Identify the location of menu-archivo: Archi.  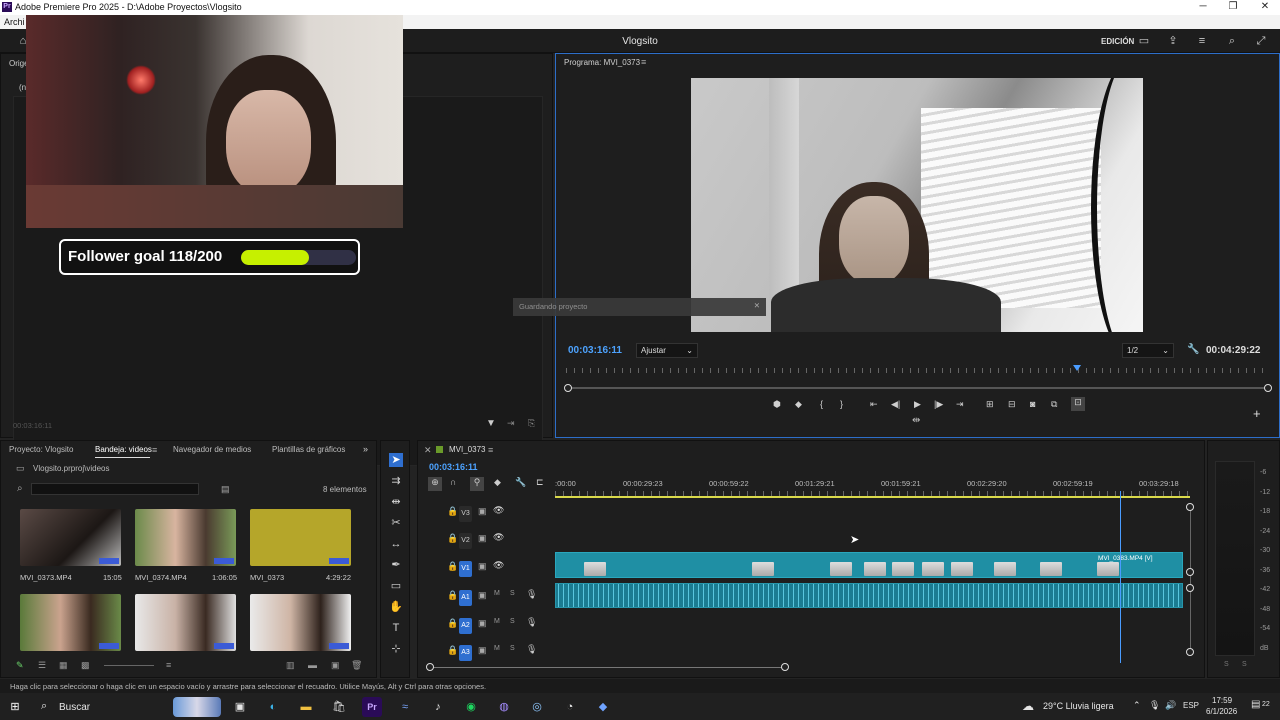
(14, 22).